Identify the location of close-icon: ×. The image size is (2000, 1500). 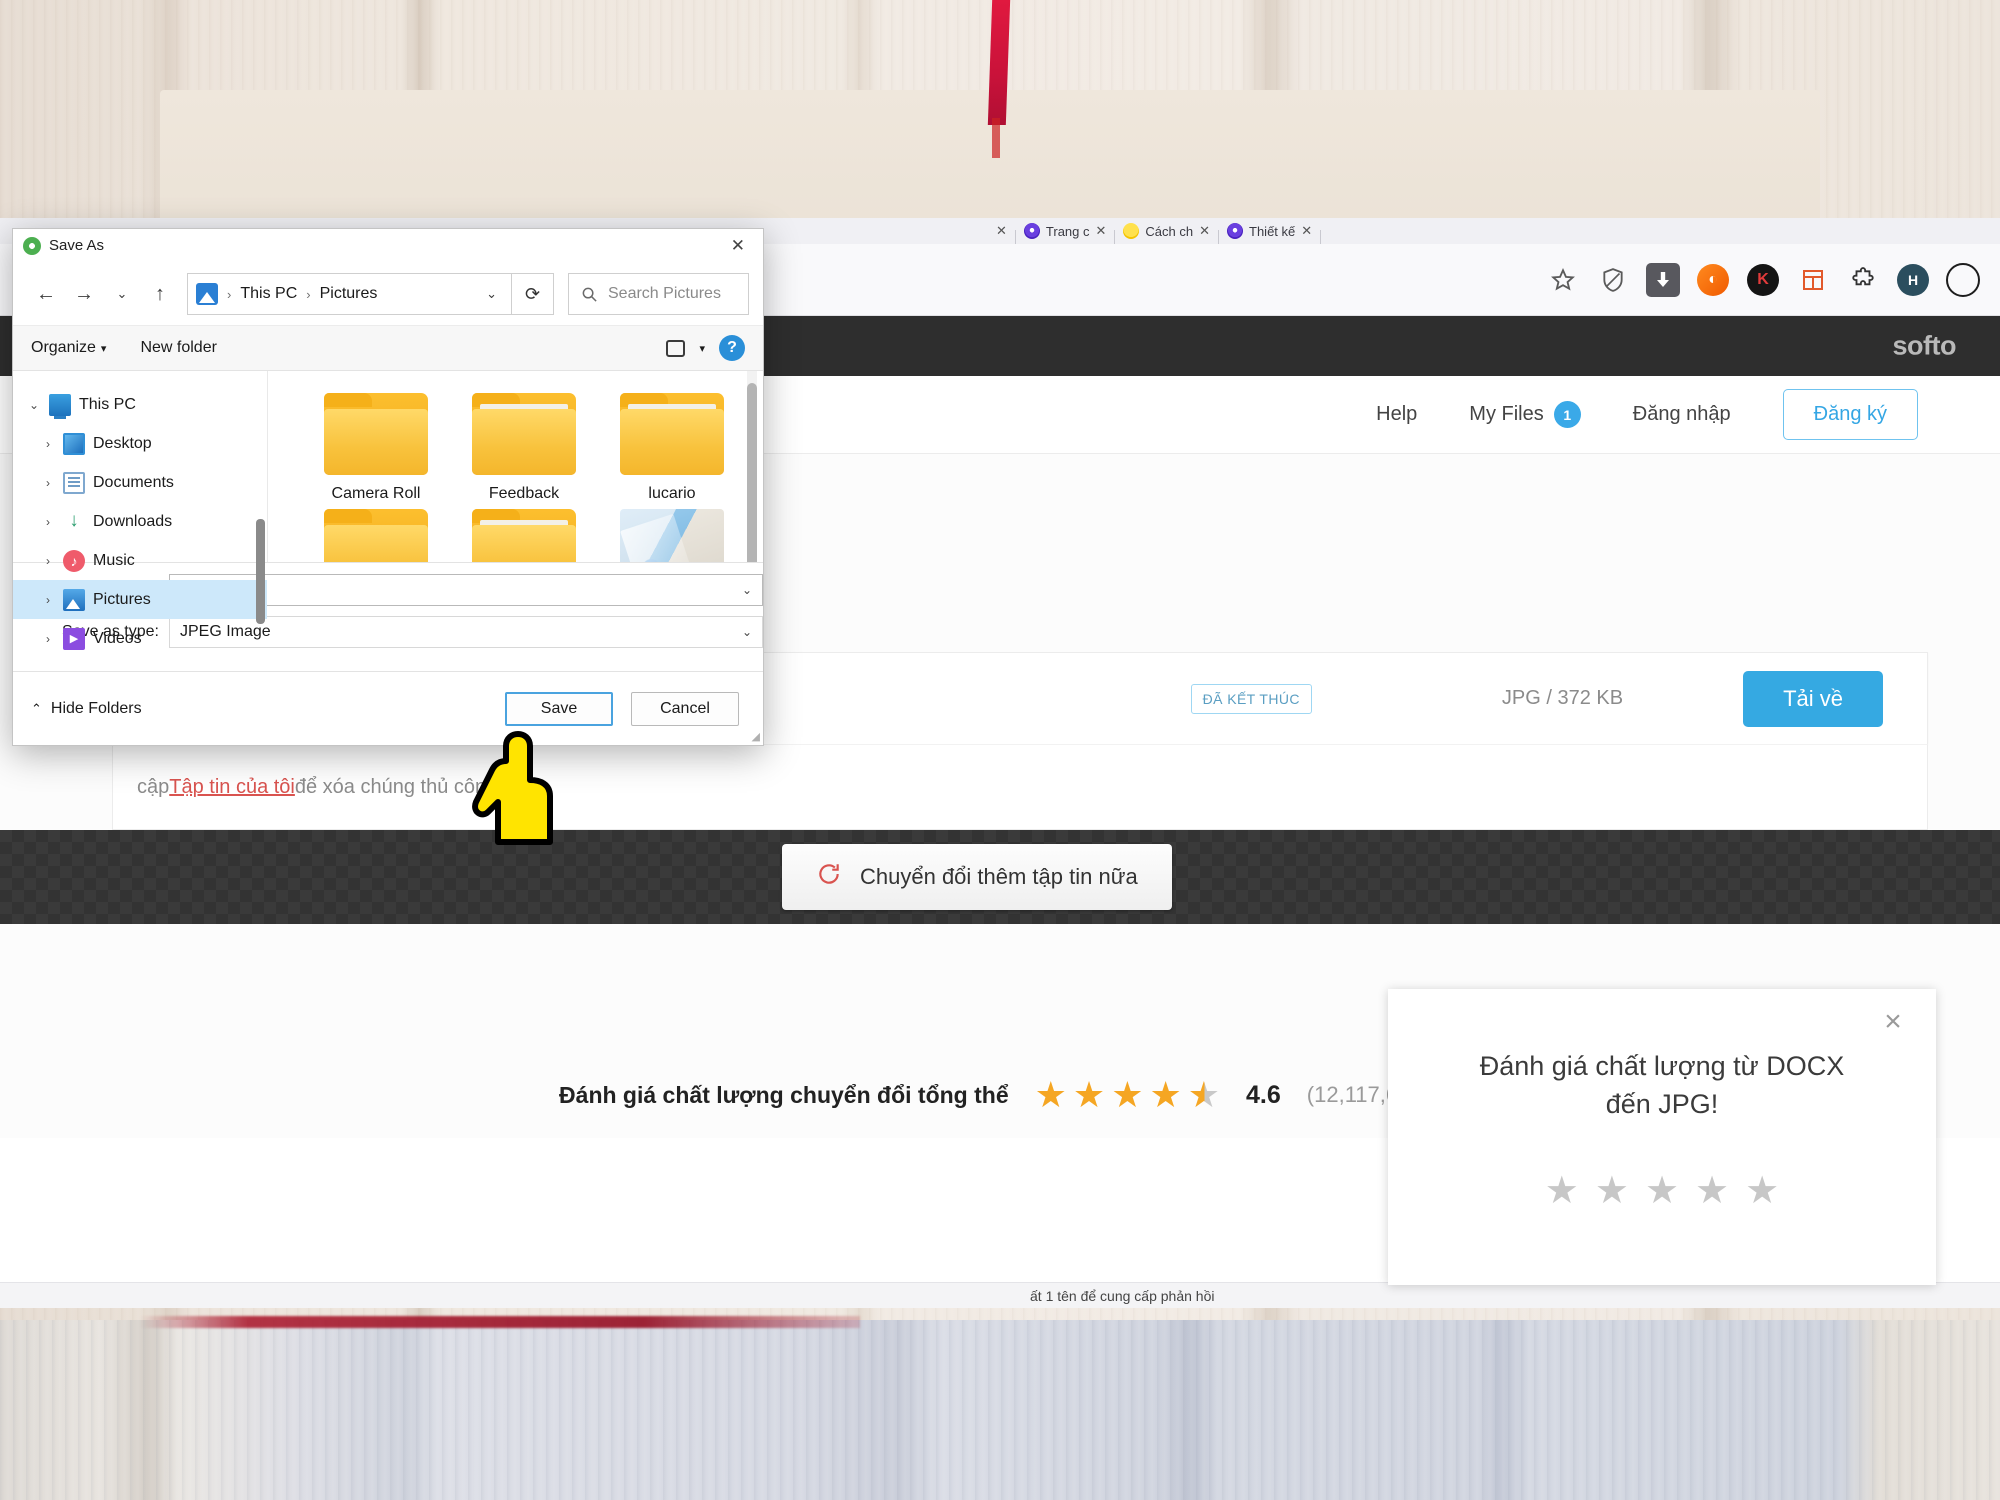
(1893, 1024).